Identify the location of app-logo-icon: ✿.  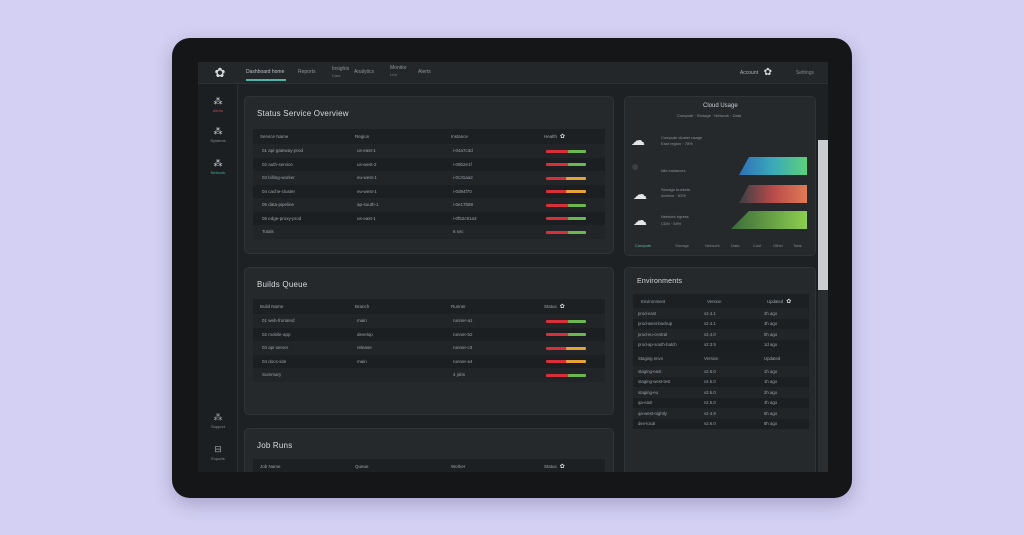
(220, 73).